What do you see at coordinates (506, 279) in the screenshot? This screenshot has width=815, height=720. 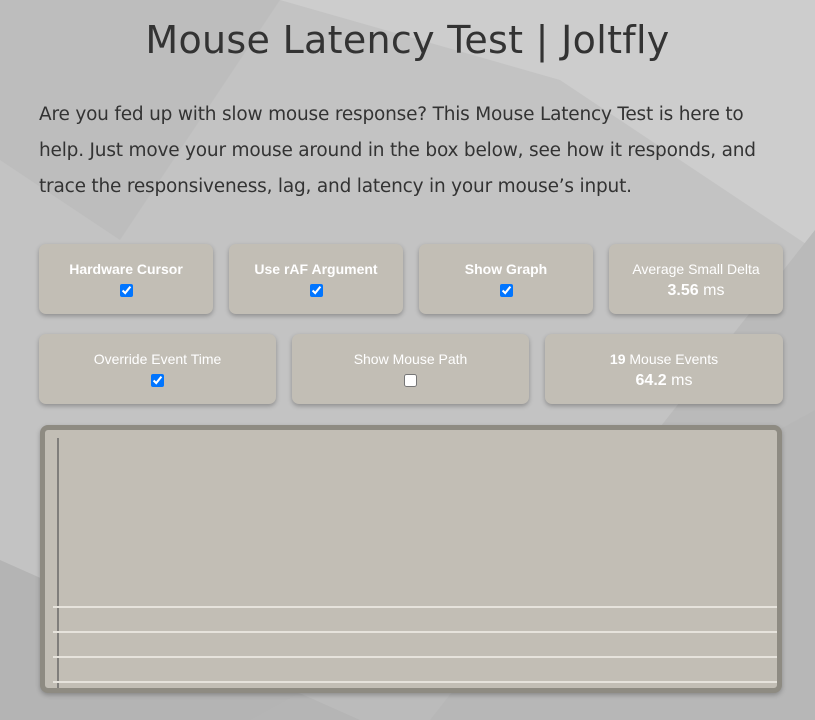 I see `show-graph-card: Show Graph` at bounding box center [506, 279].